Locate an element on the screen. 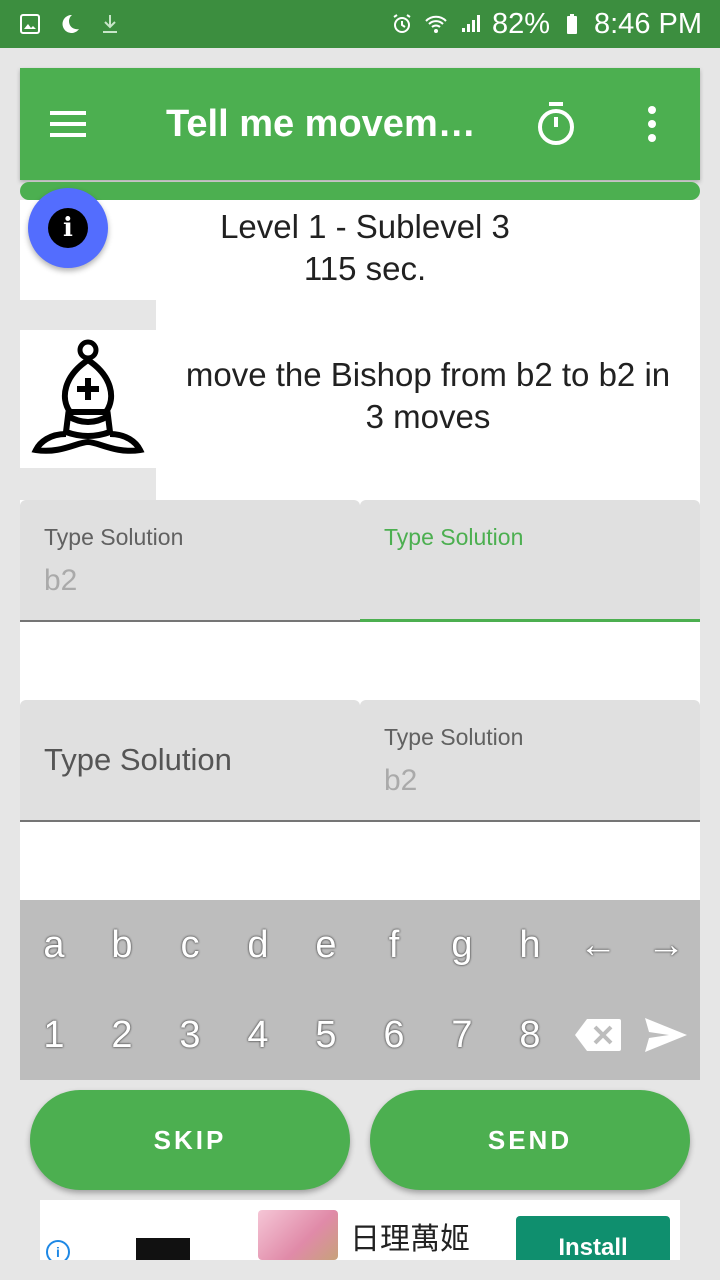 Image resolution: width=720 pixels, height=1280 pixels. status-bar: 82% 8:46 PM is located at coordinates (360, 24).